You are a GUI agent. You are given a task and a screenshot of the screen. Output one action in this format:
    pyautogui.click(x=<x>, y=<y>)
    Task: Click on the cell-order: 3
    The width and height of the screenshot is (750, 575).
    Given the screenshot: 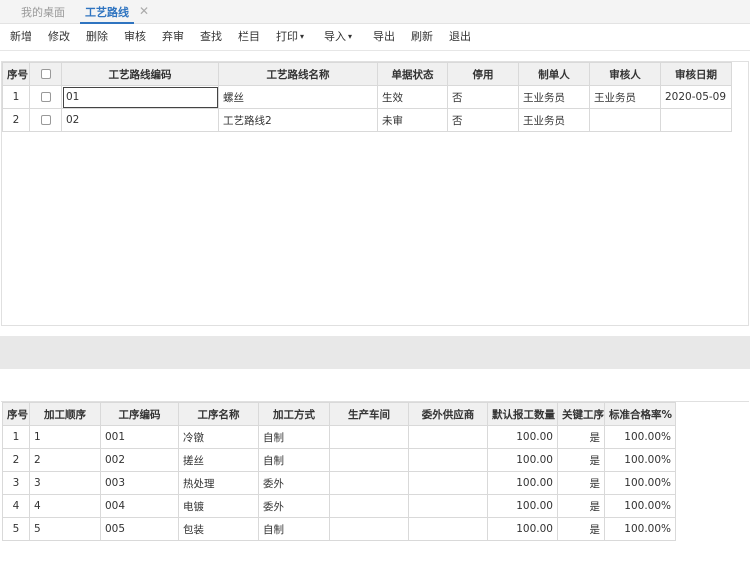 What is the action you would take?
    pyautogui.click(x=65, y=483)
    